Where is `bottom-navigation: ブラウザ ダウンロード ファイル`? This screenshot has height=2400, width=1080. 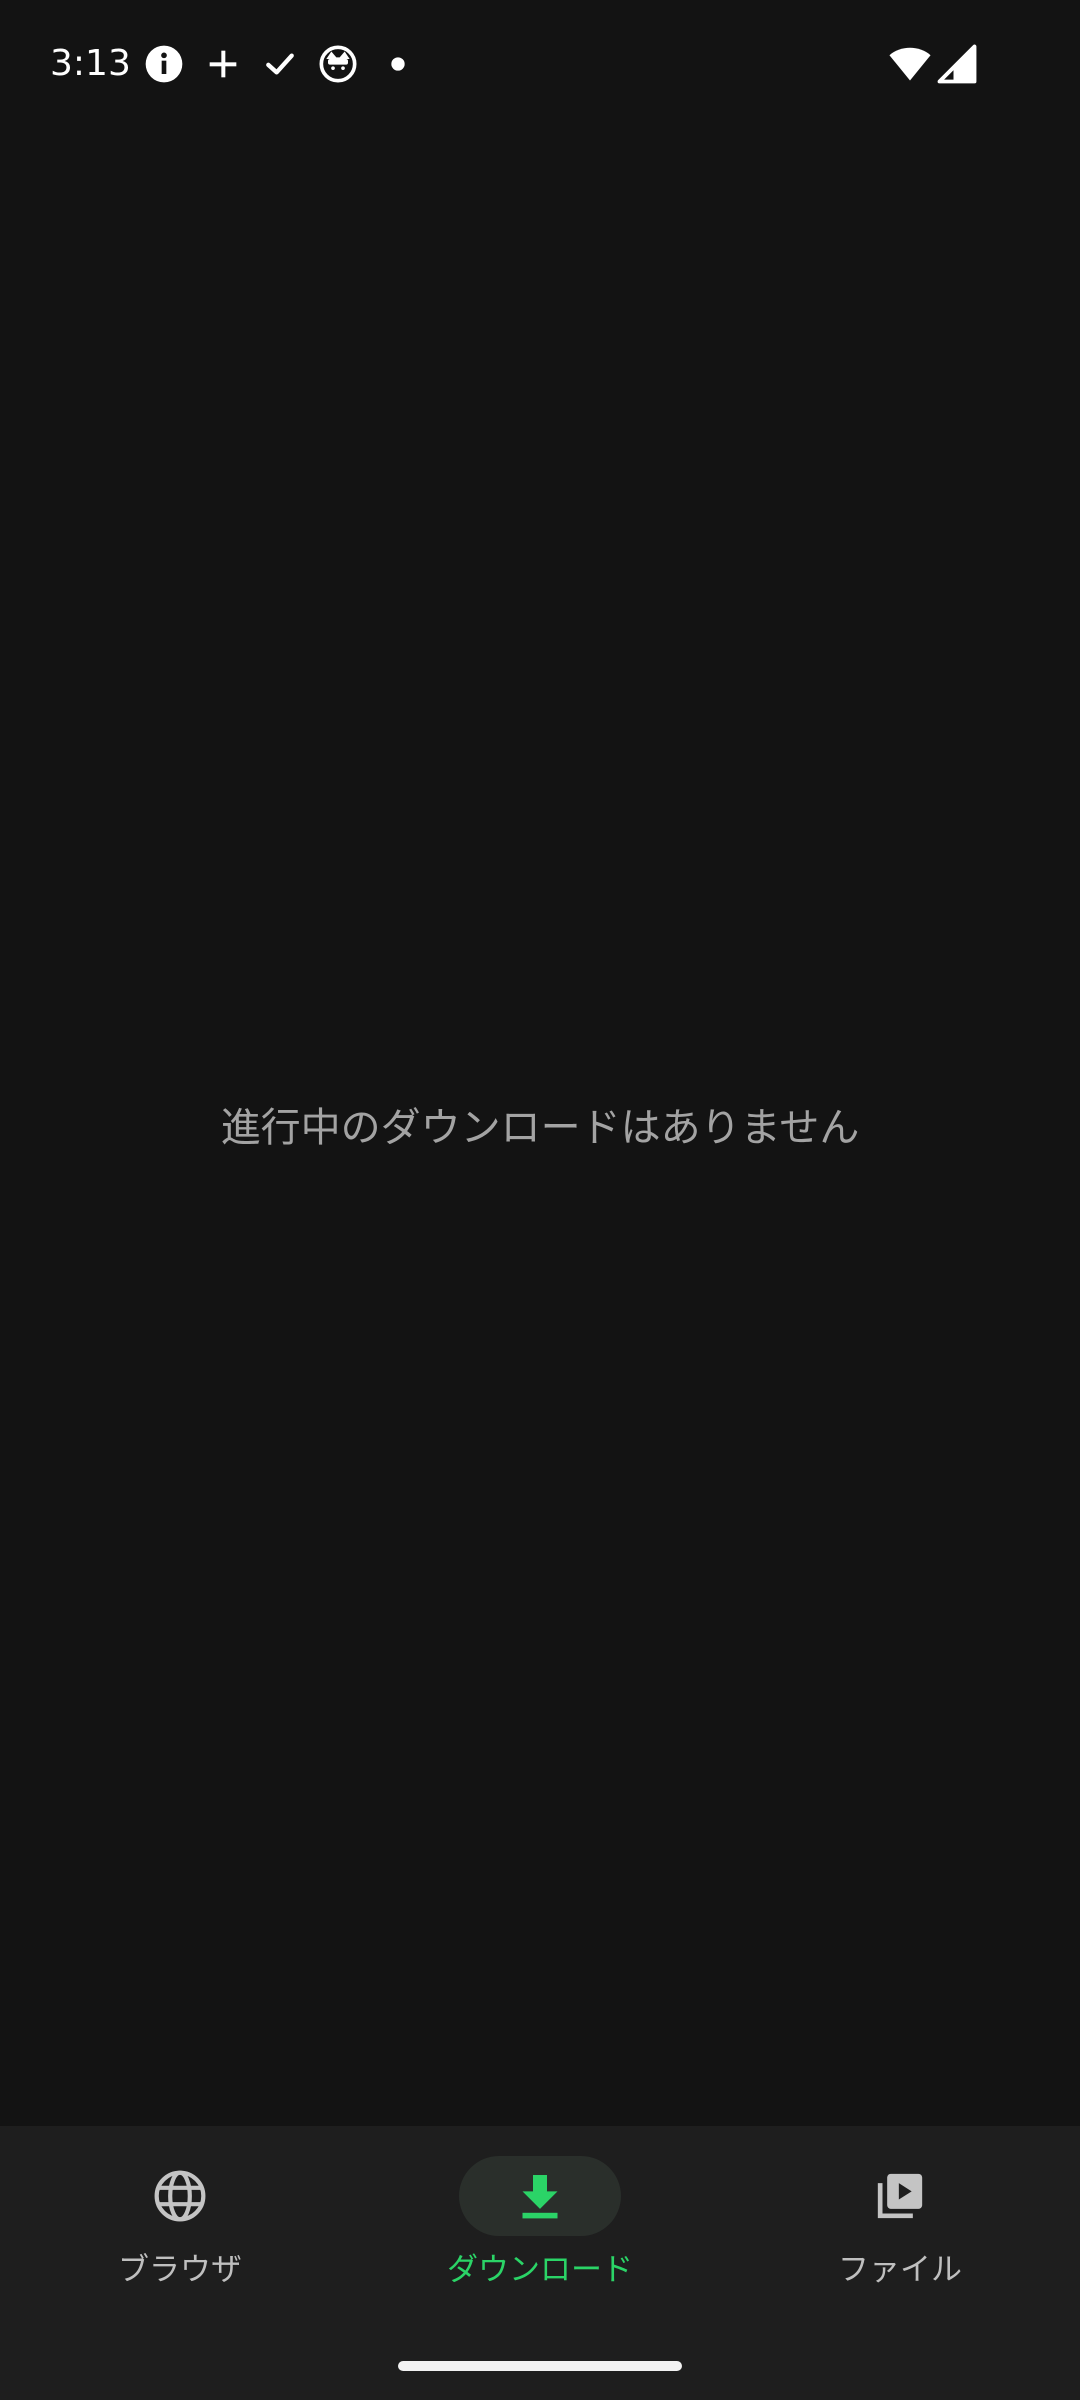
bottom-navigation: ブラウザ ダウンロード ファイル is located at coordinates (540, 2263).